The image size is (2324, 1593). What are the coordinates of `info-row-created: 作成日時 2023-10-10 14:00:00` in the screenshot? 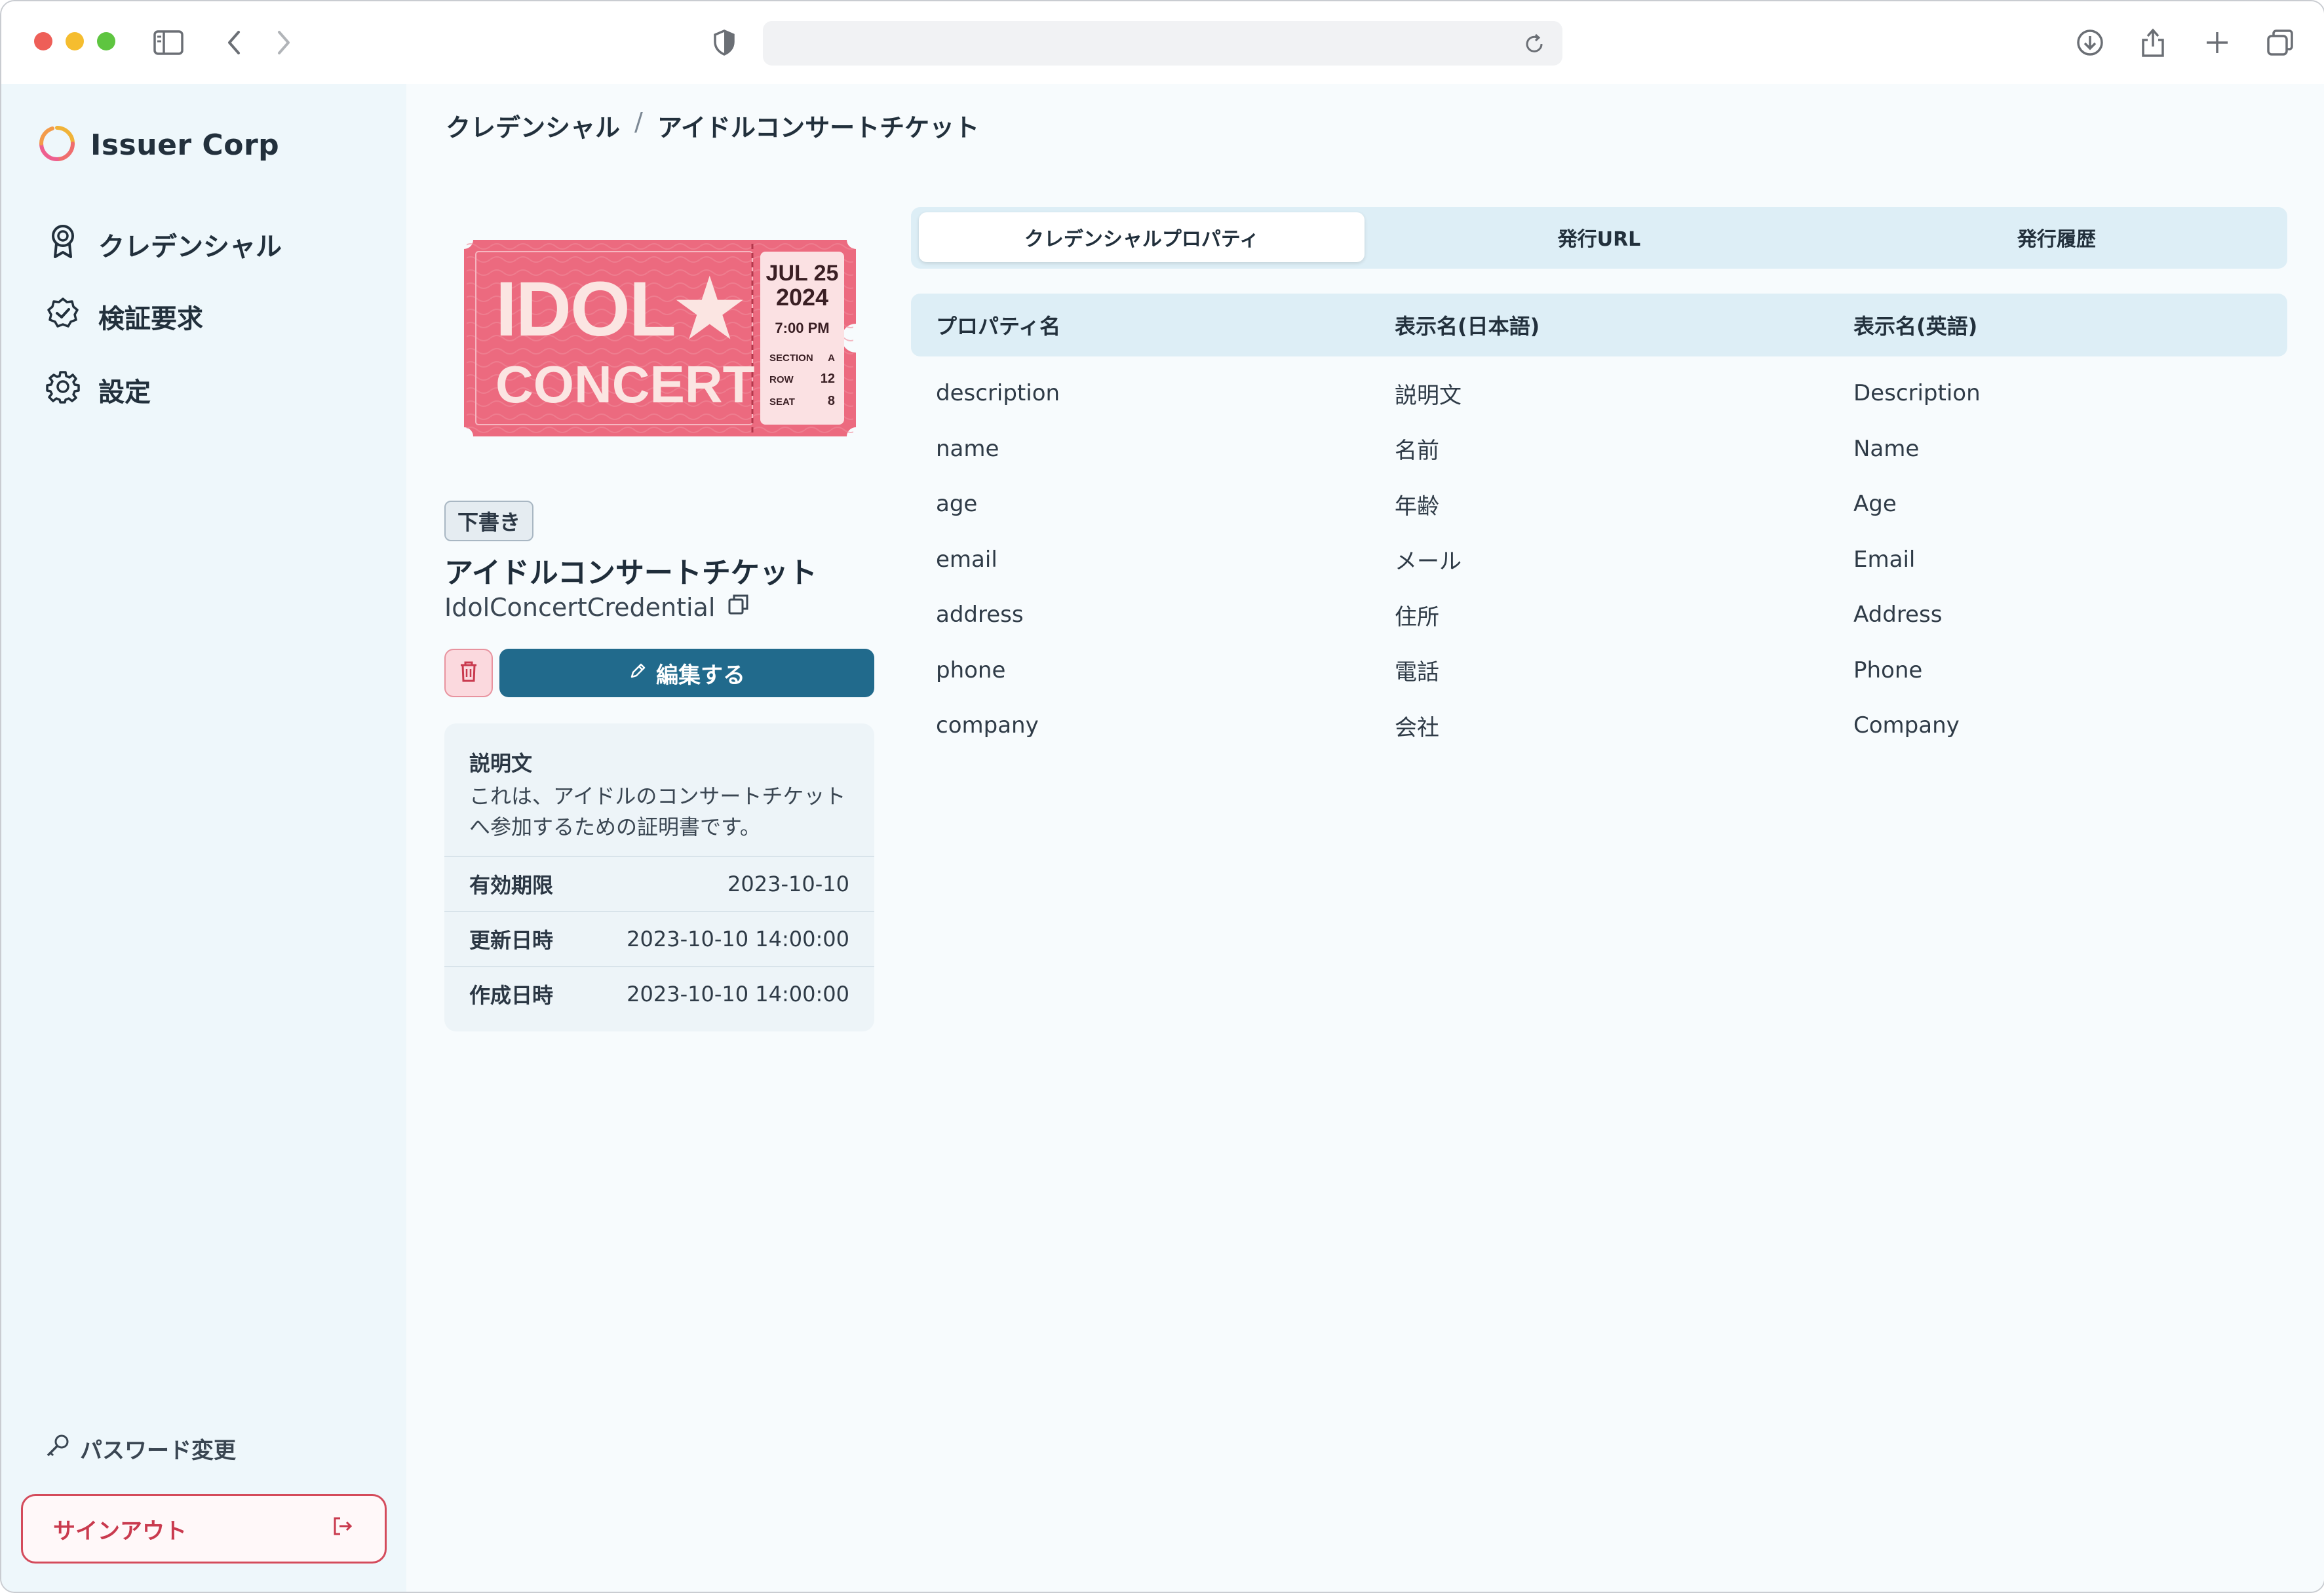 It's located at (659, 993).